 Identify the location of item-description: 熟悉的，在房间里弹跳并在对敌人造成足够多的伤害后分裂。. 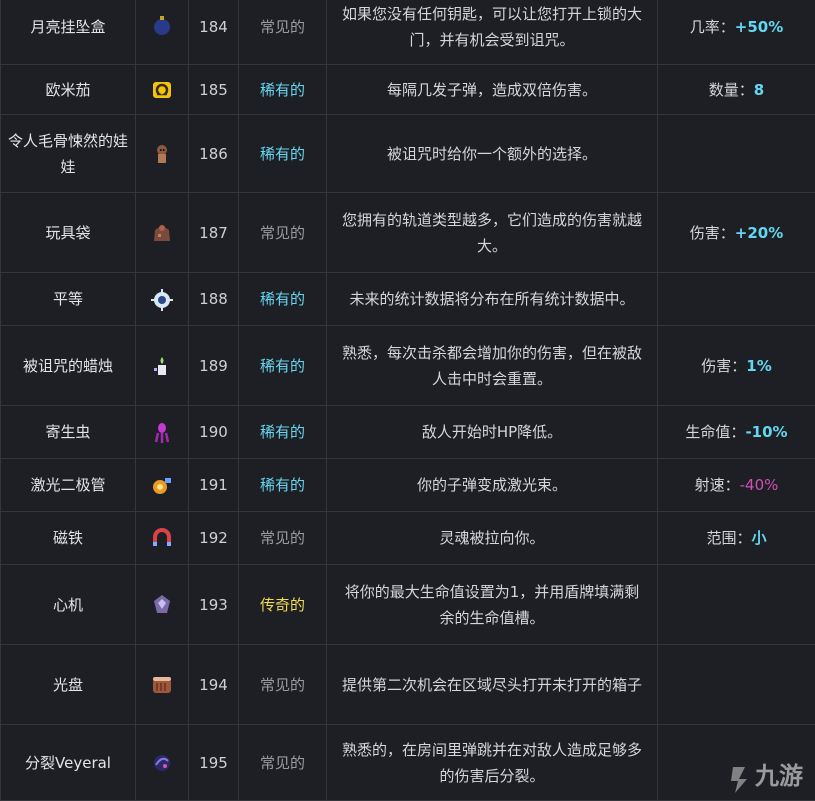
(492, 762).